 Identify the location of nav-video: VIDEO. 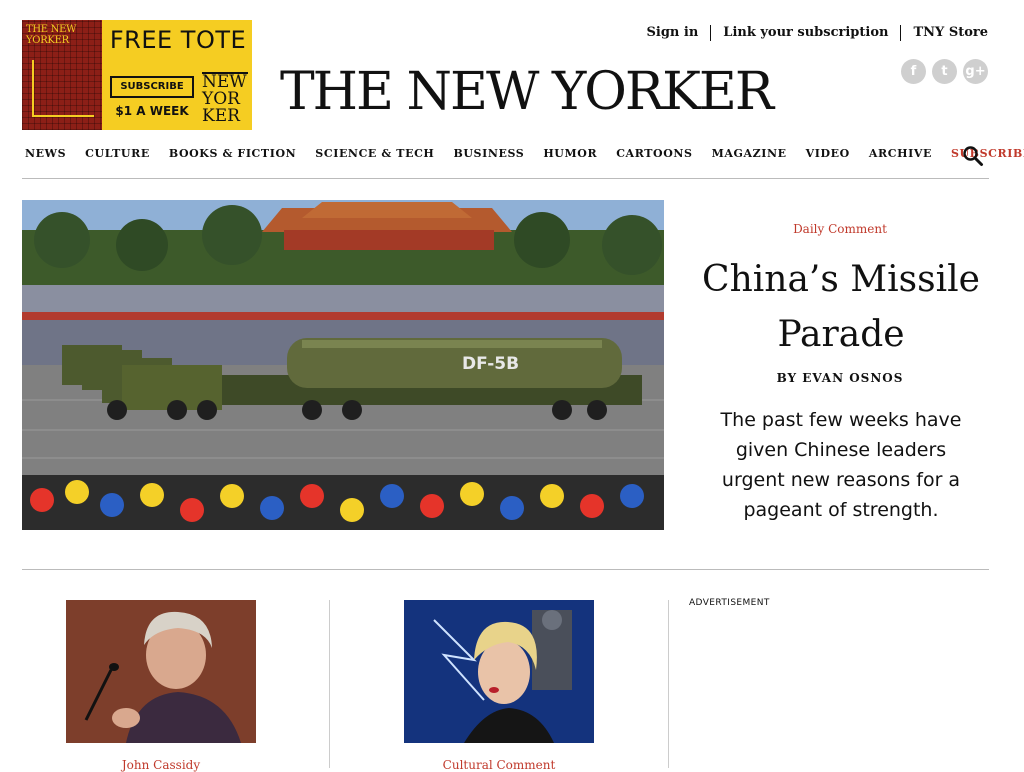
(828, 153).